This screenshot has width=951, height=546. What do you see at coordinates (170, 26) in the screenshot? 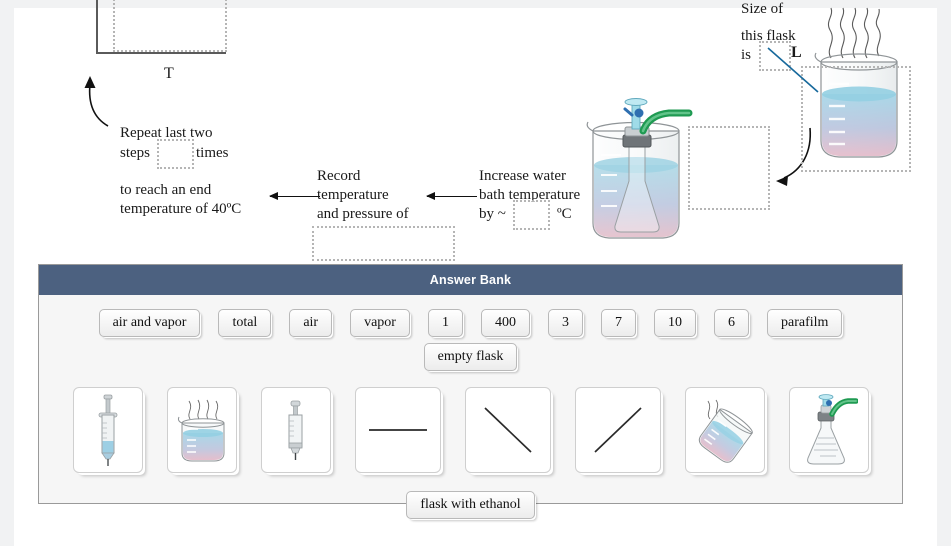
I see `plot-drop-zone` at bounding box center [170, 26].